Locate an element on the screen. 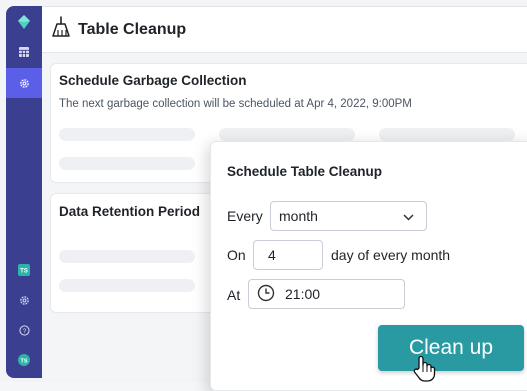 The image size is (527, 391). settings-icon is located at coordinates (24, 300).